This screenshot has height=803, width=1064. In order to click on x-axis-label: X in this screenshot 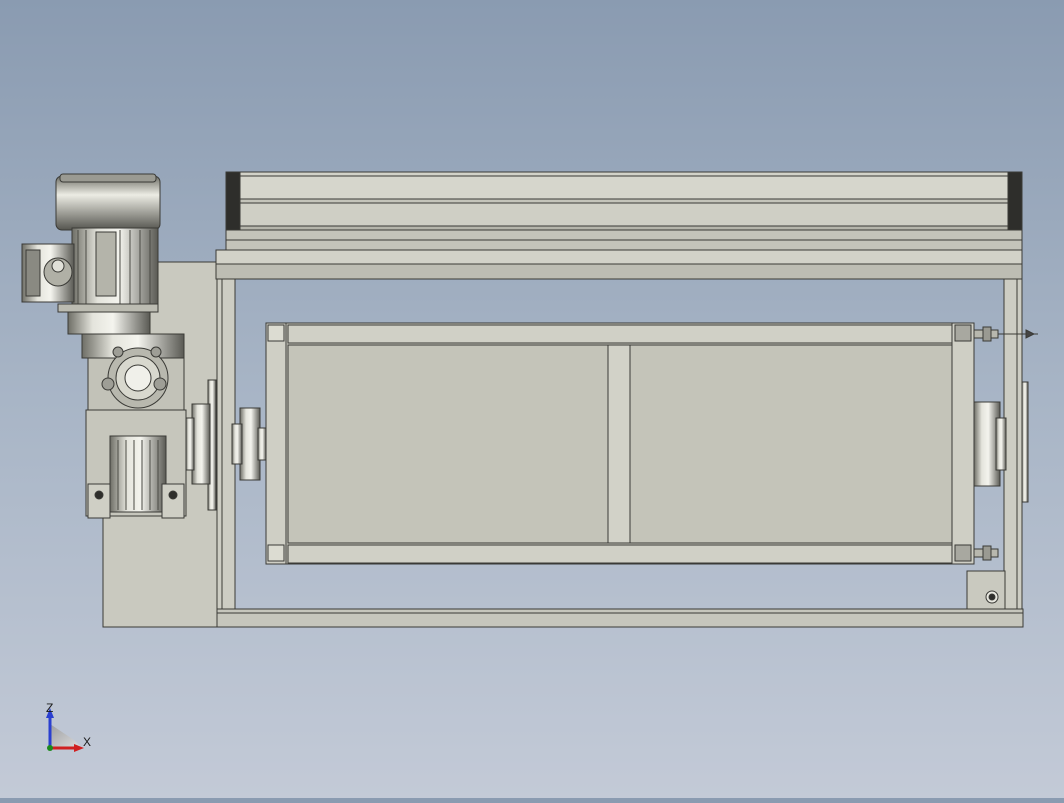, I will do `click(87, 742)`.